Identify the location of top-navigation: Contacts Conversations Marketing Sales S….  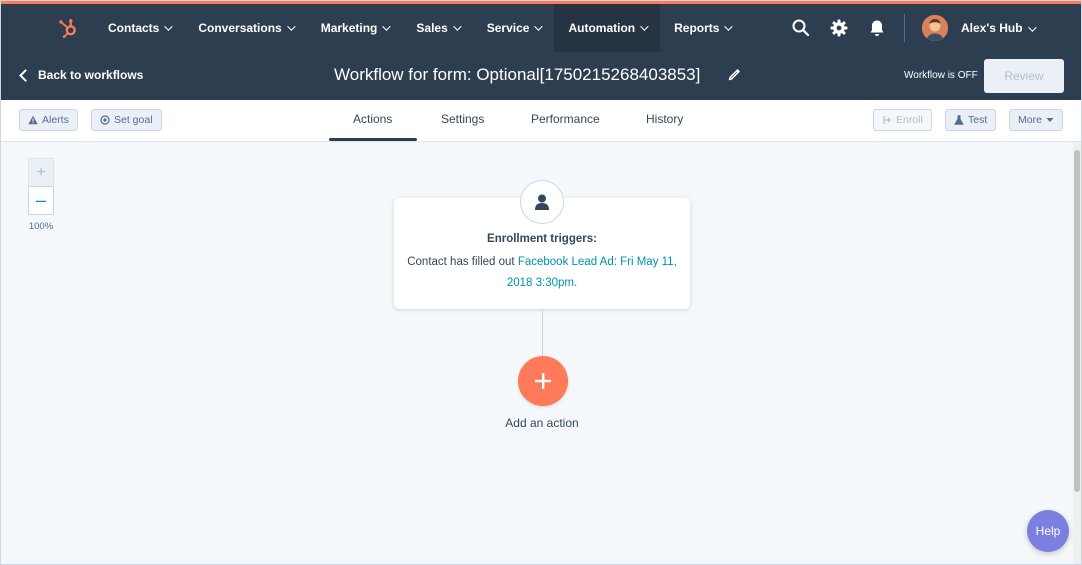
(541, 26).